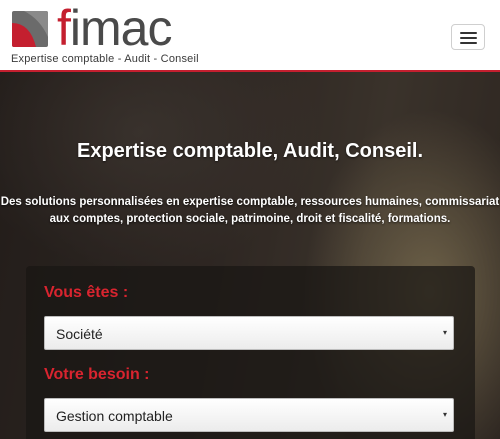 Image resolution: width=500 pixels, height=439 pixels. What do you see at coordinates (121, 28) in the screenshot?
I see `brand-rest: imac` at bounding box center [121, 28].